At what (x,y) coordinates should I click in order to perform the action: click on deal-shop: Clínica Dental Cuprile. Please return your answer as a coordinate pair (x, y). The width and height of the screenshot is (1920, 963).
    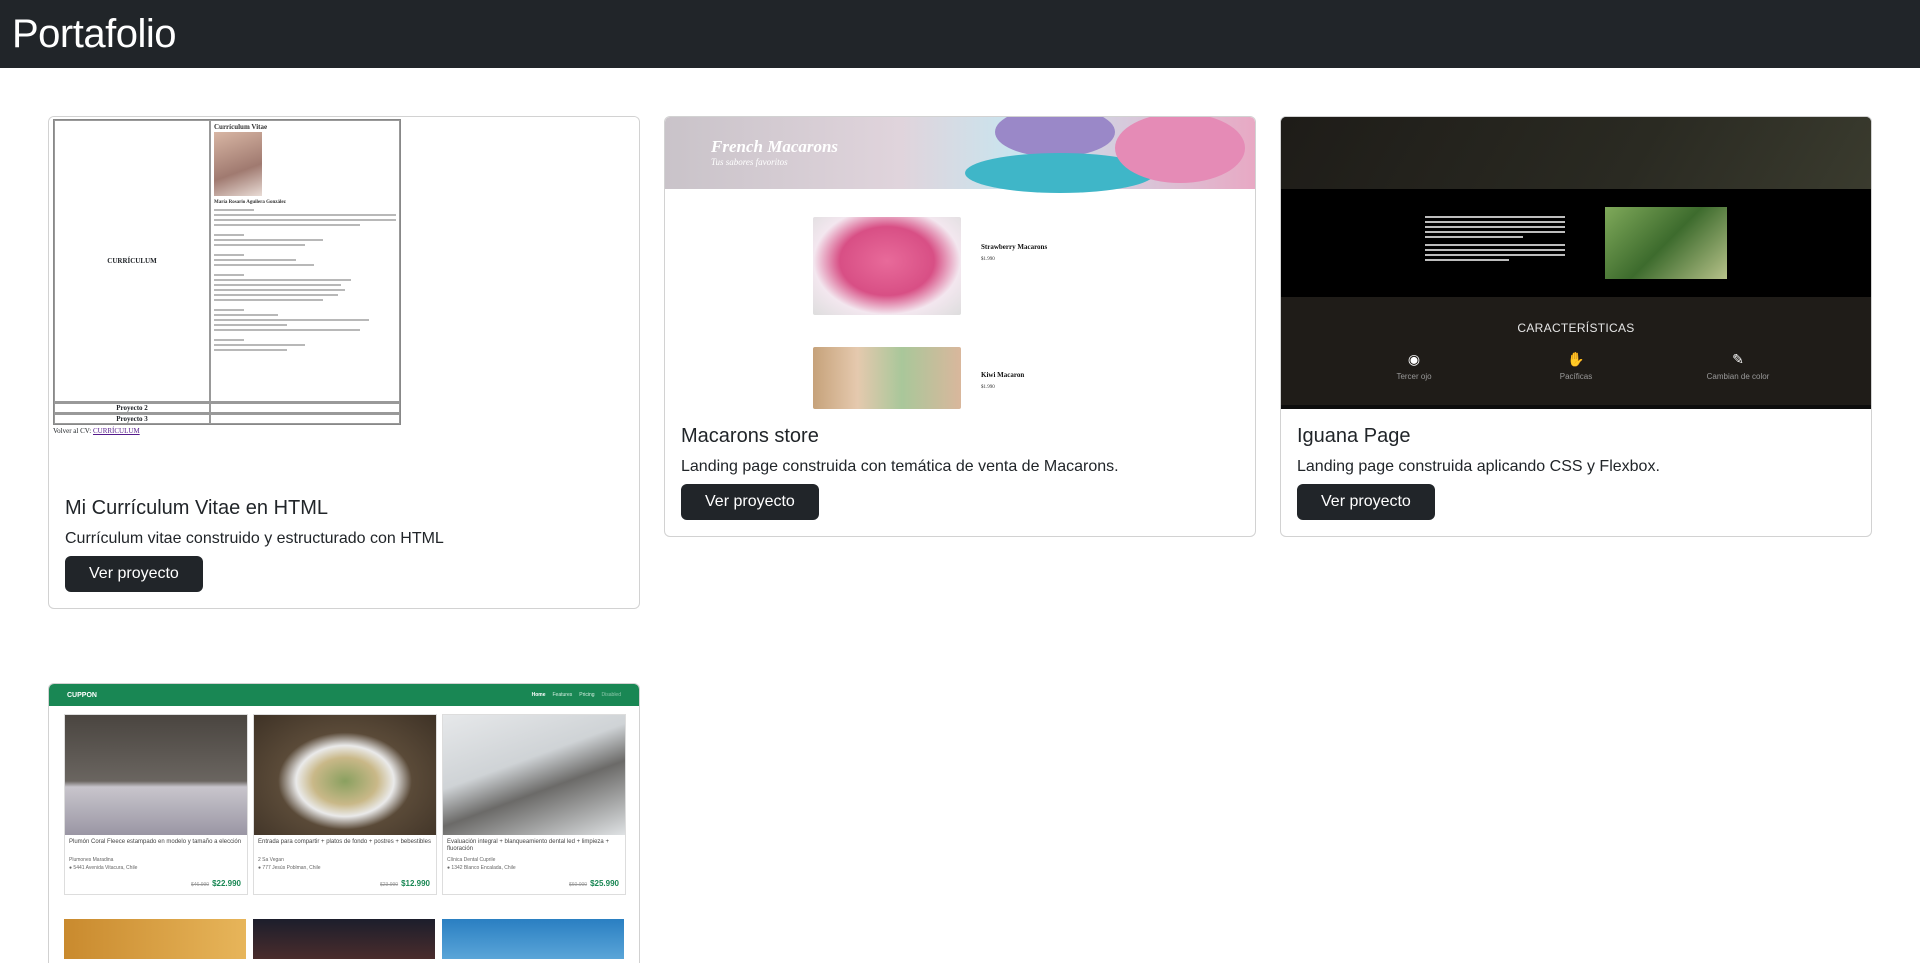
    Looking at the image, I should click on (471, 860).